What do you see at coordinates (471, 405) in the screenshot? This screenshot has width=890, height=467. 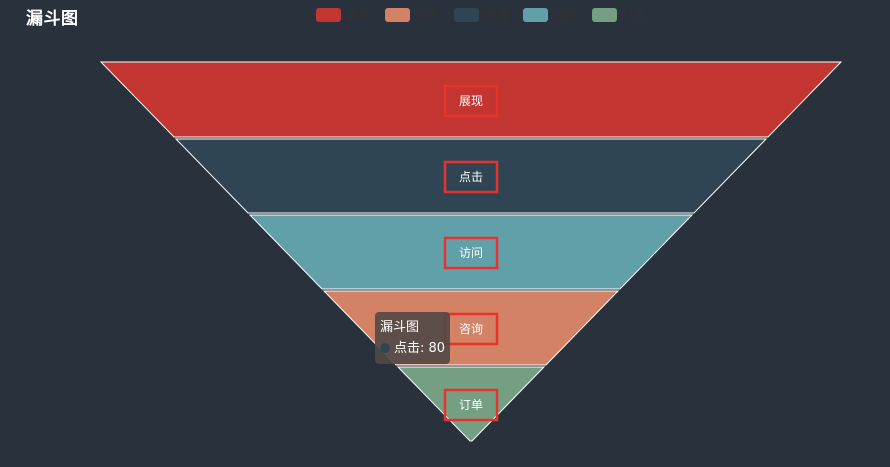 I see `funnel-label: 订单` at bounding box center [471, 405].